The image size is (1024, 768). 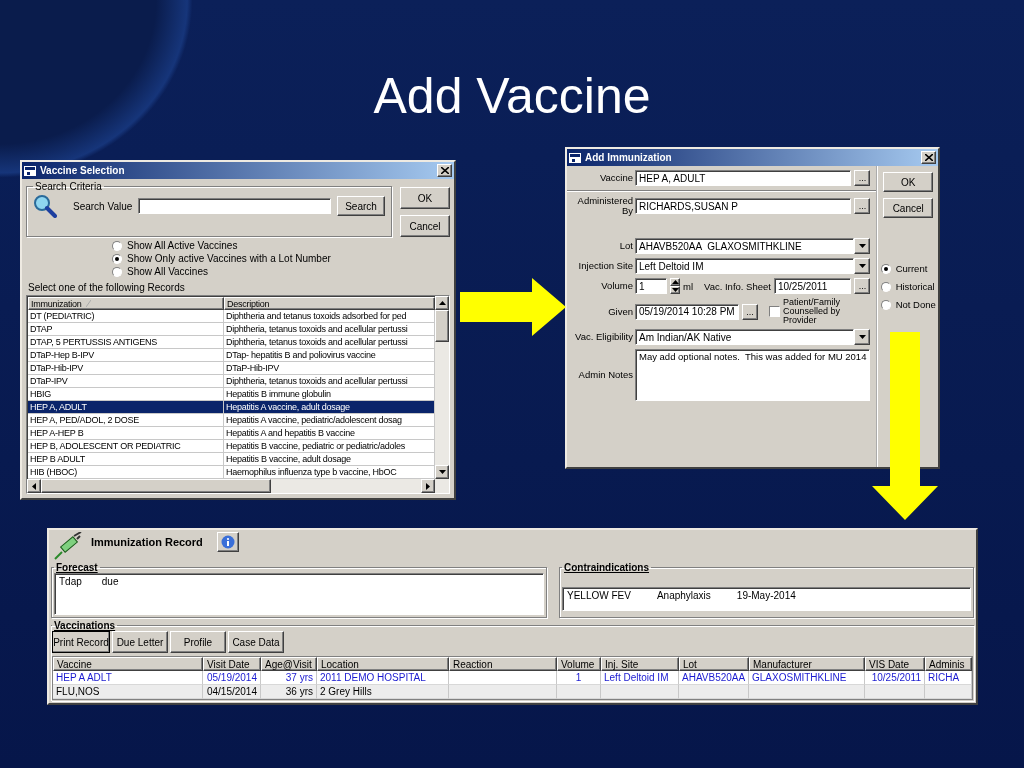 I want to click on toolbar-button: Profile, so click(x=198, y=642).